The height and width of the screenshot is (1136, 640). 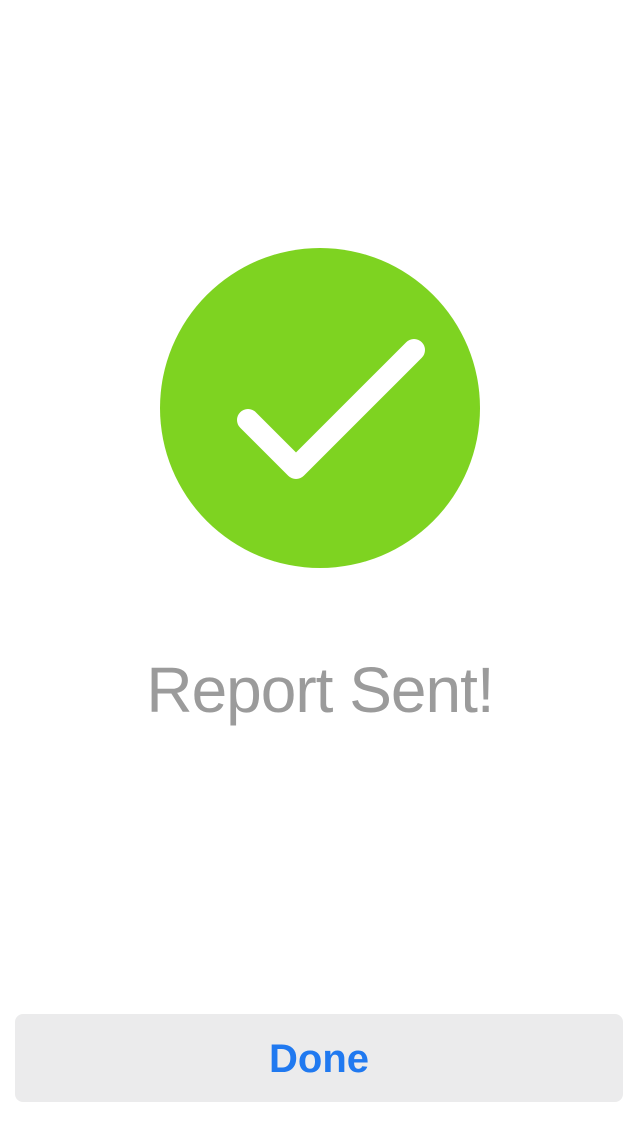 What do you see at coordinates (331, 409) in the screenshot?
I see `checkmark-icon` at bounding box center [331, 409].